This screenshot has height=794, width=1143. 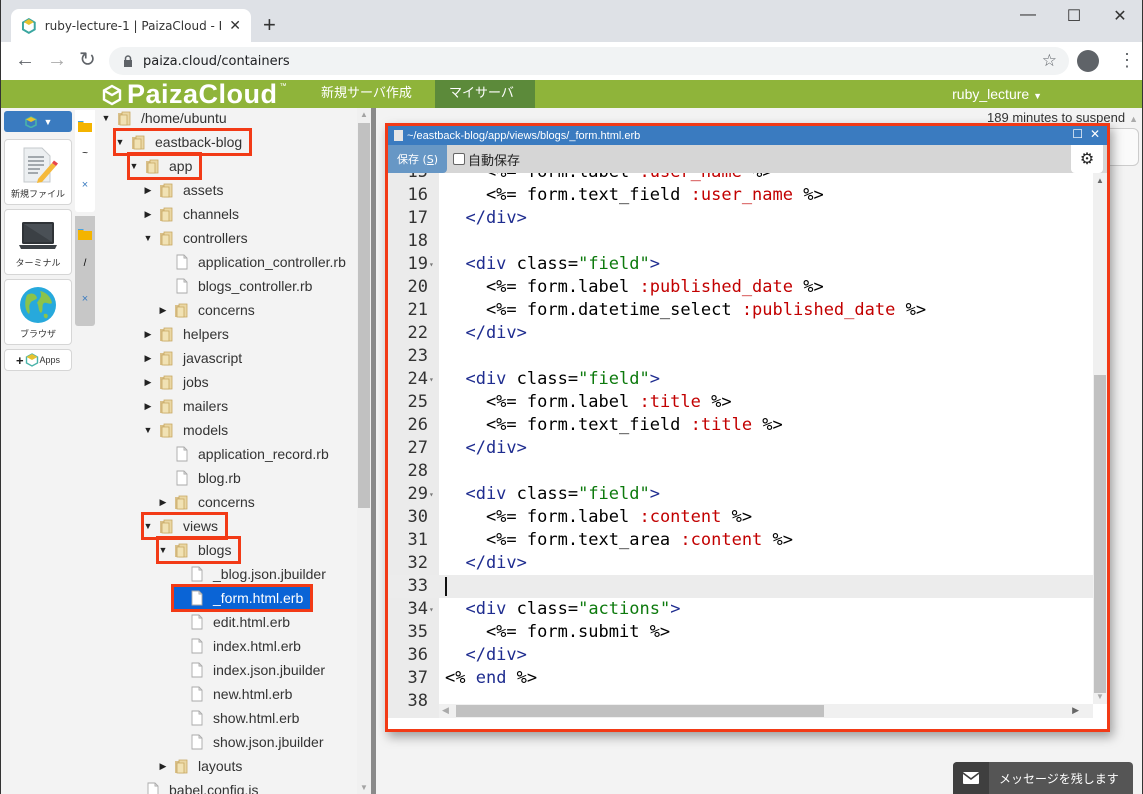 I want to click on tree-file: new.html.erb, so click(x=236, y=694).